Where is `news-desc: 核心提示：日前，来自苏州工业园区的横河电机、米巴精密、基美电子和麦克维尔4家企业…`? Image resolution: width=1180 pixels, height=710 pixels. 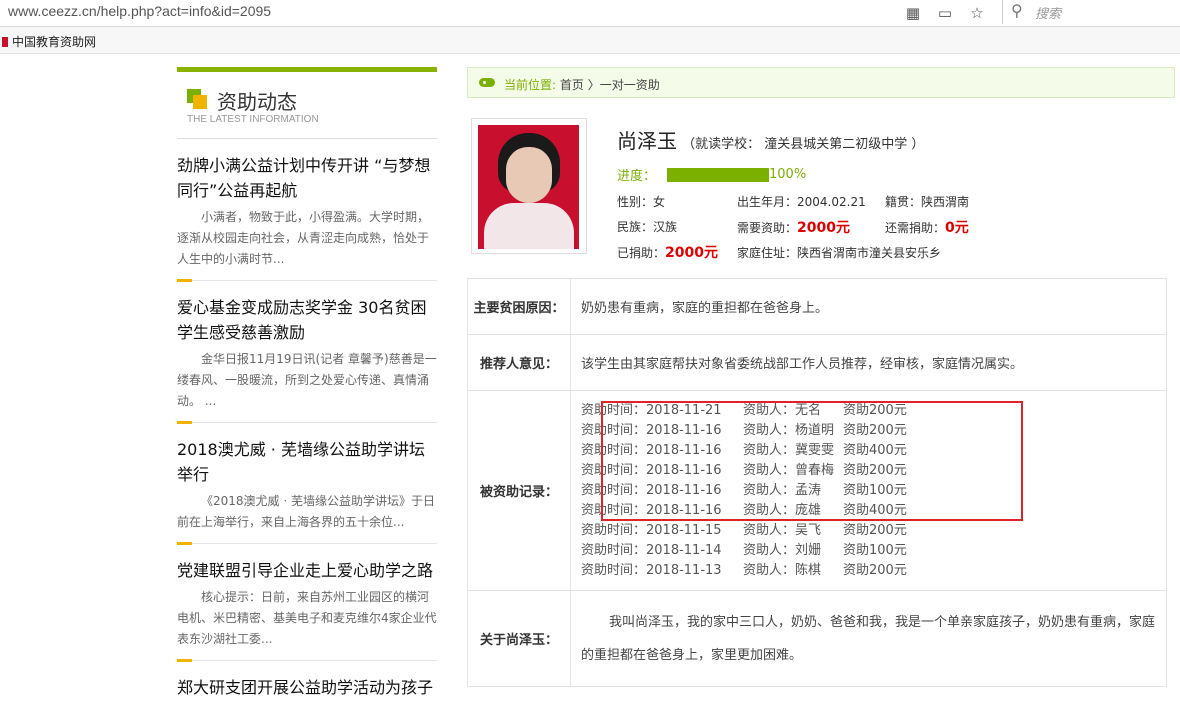
news-desc: 核心提示：日前，来自苏州工业园区的横河电机、米巴精密、基美电子和麦克维尔4家企业… is located at coordinates (307, 618).